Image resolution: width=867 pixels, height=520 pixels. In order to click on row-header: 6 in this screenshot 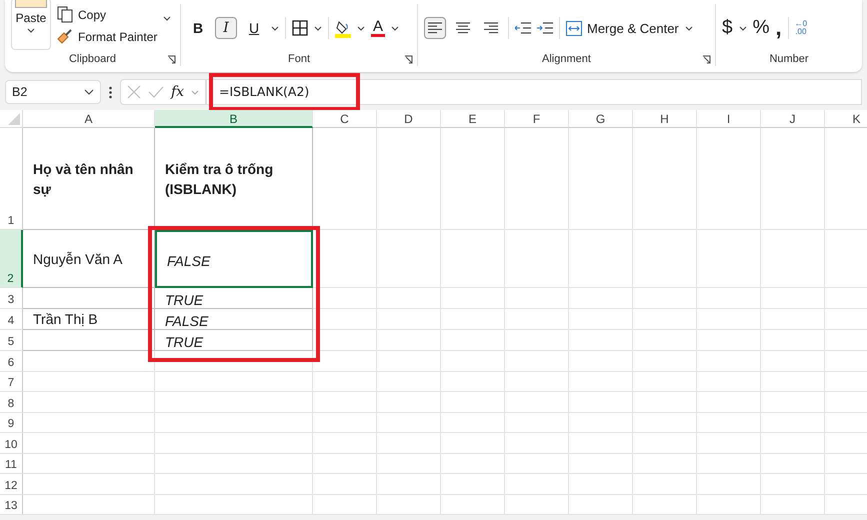, I will do `click(11, 361)`.